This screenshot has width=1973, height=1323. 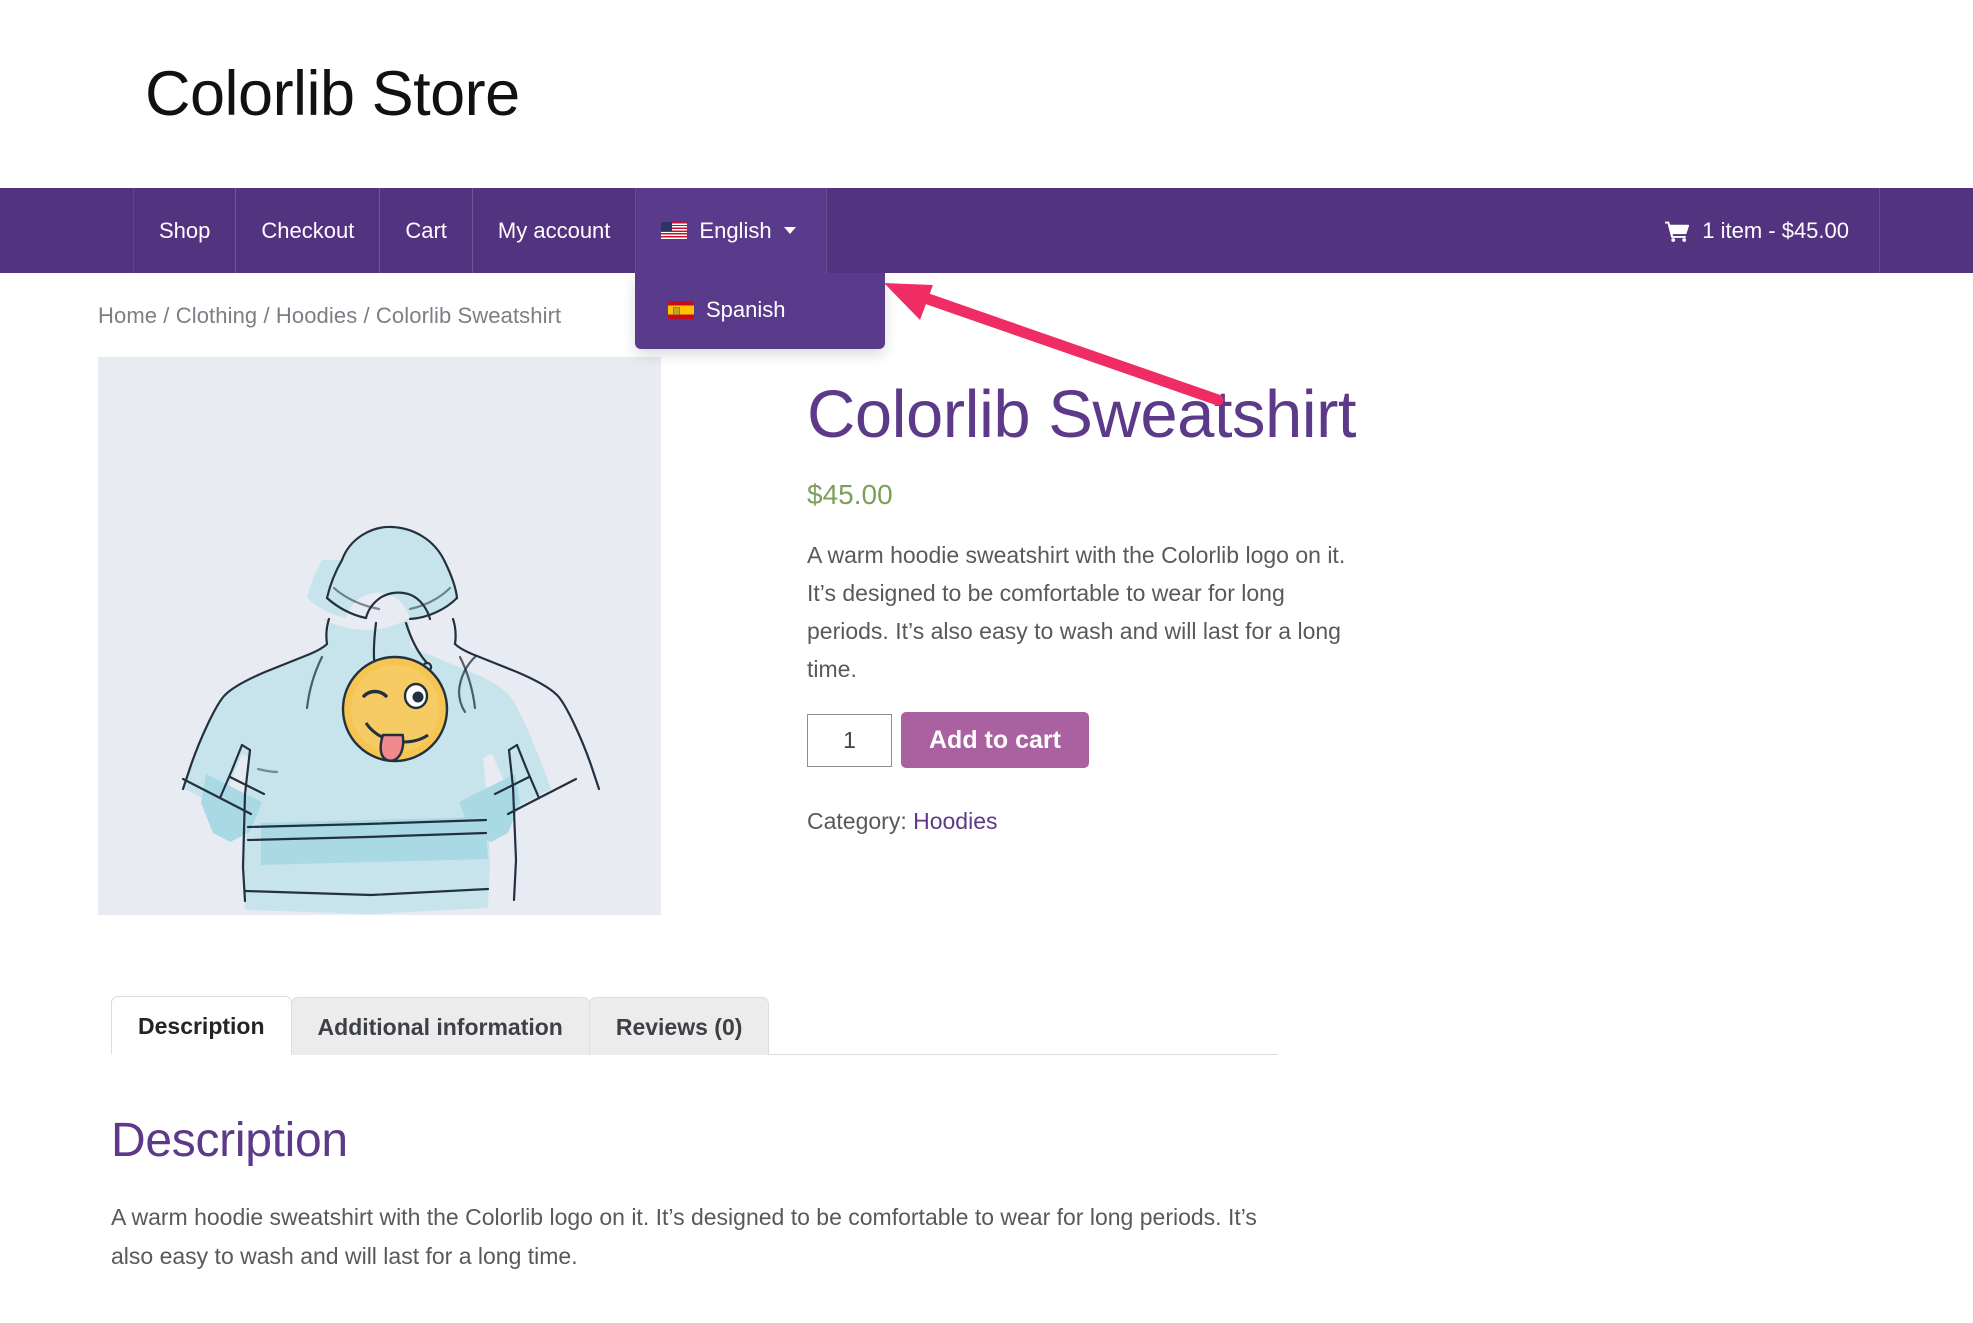 I want to click on tab-additional-information: Additional information, so click(x=440, y=1026).